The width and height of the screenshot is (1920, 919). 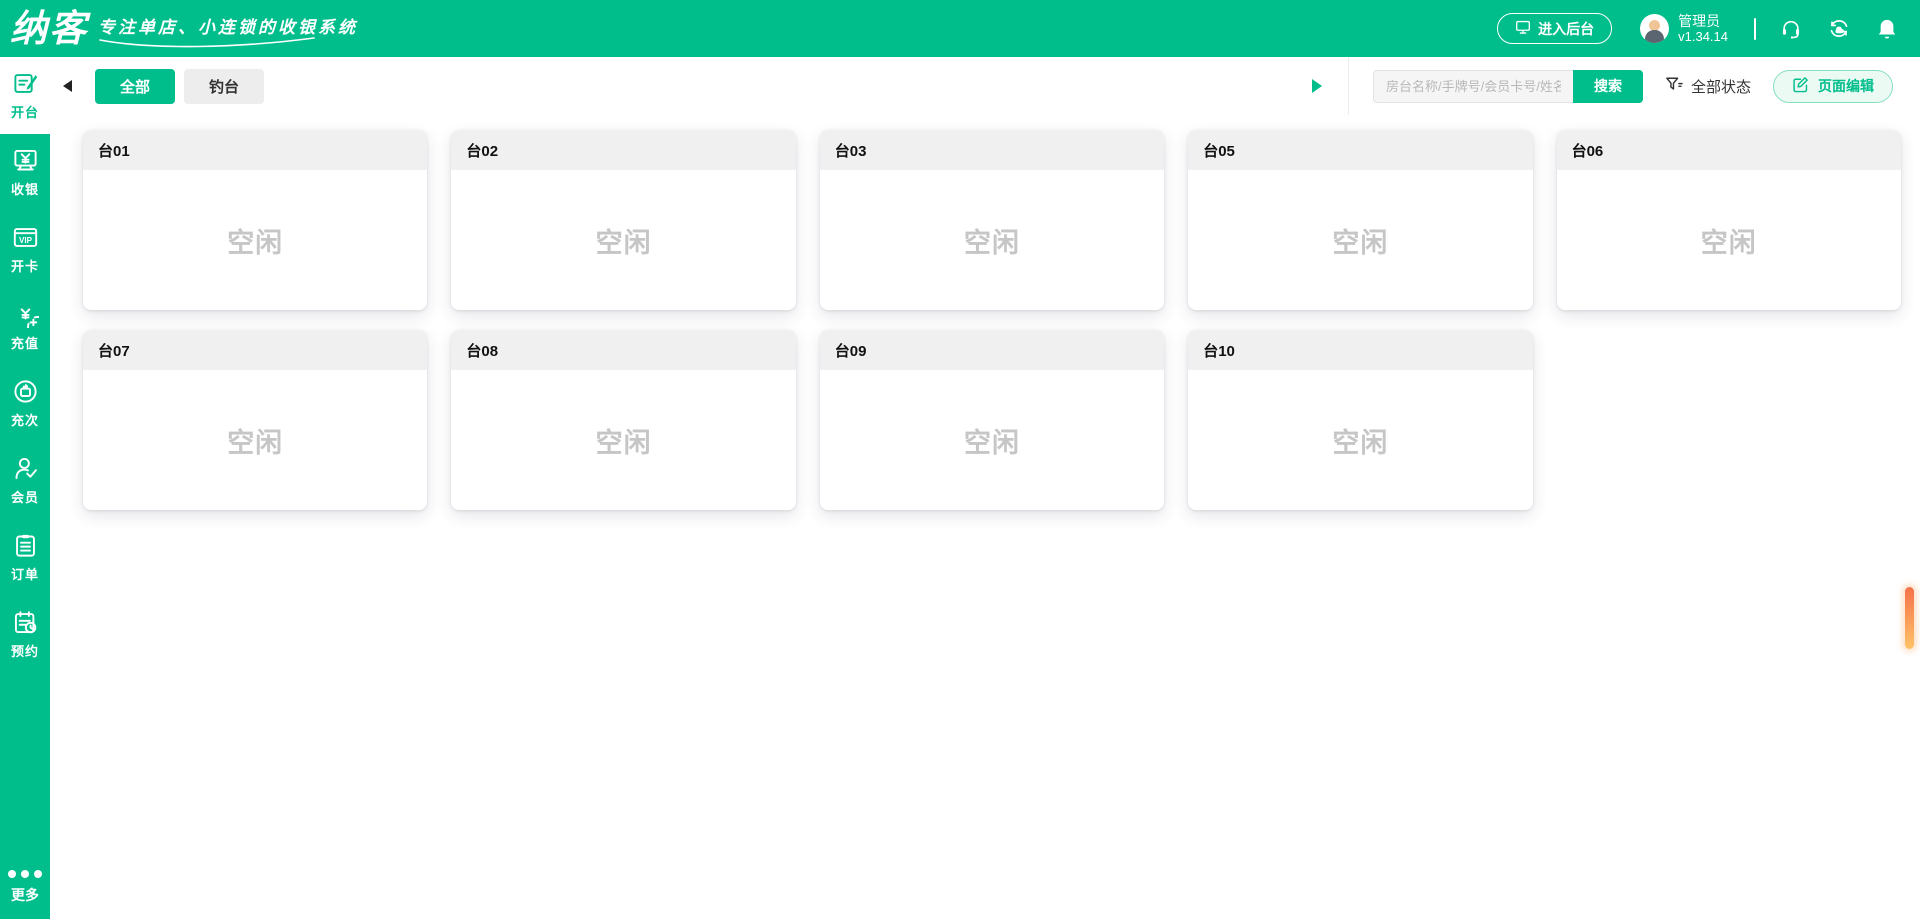 What do you see at coordinates (1728, 220) in the screenshot?
I see `table-card: 台06 空闲` at bounding box center [1728, 220].